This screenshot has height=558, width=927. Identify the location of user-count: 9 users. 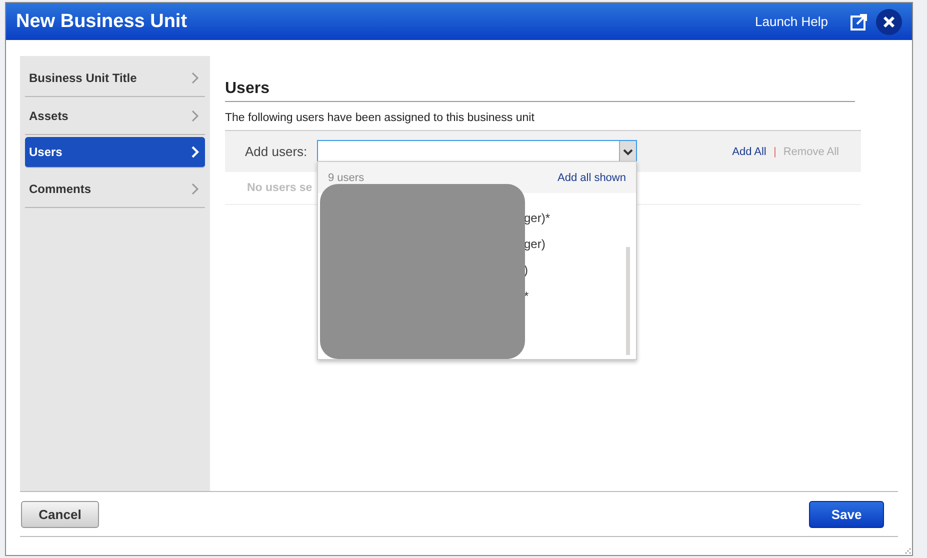
(346, 178).